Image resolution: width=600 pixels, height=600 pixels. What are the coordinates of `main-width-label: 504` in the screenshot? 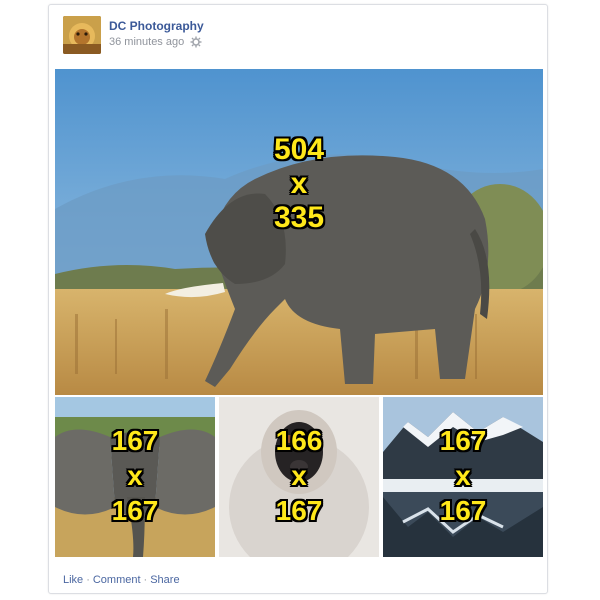 It's located at (299, 149).